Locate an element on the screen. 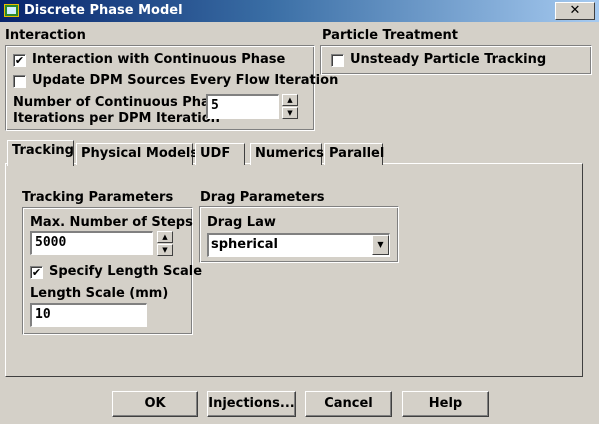 The height and width of the screenshot is (424, 599). max-steps-spin-down-button: ▼ is located at coordinates (165, 250).